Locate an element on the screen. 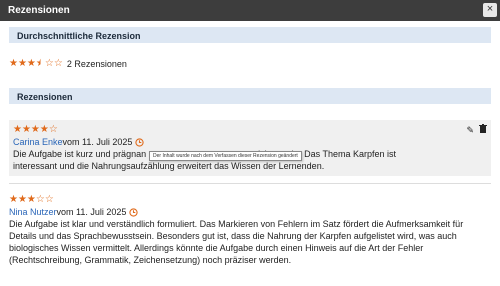 The width and height of the screenshot is (500, 286). reviews-heading: Rezensionen is located at coordinates (250, 96).